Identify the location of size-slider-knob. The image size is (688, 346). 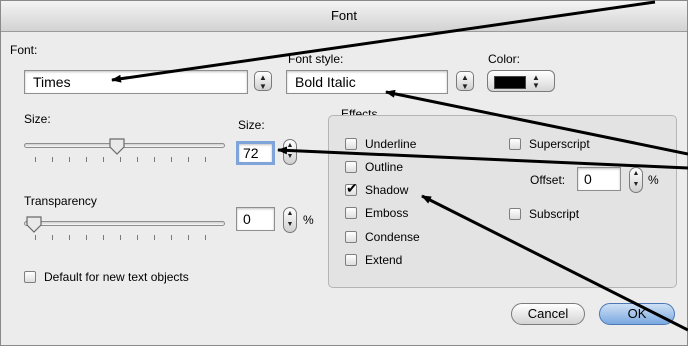
(117, 146).